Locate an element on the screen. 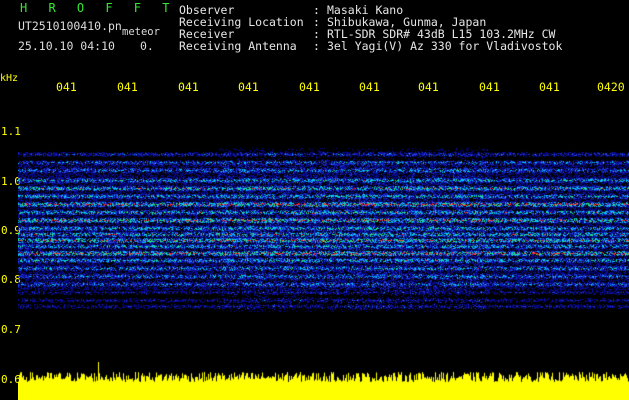 The height and width of the screenshot is (400, 629). mode-label: meteor is located at coordinates (141, 32).